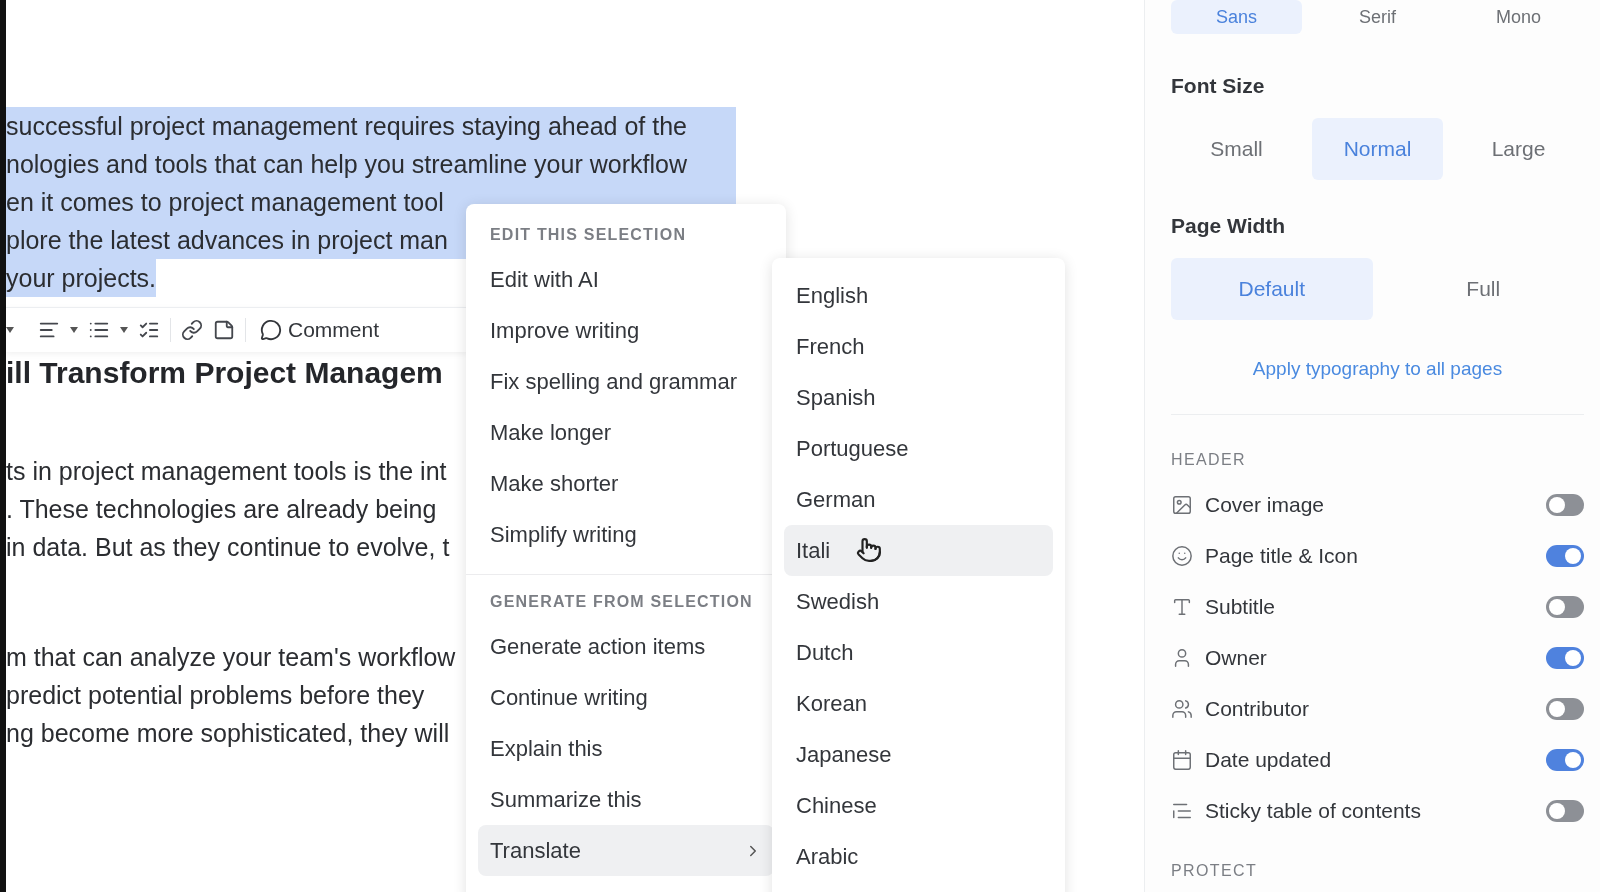 The height and width of the screenshot is (892, 1600). What do you see at coordinates (271, 330) in the screenshot?
I see `comment-icon` at bounding box center [271, 330].